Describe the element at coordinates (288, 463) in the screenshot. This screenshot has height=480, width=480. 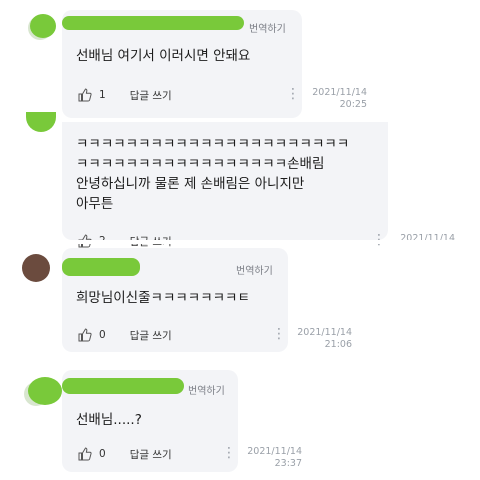
I see `timestamp-time: 23:37` at that location.